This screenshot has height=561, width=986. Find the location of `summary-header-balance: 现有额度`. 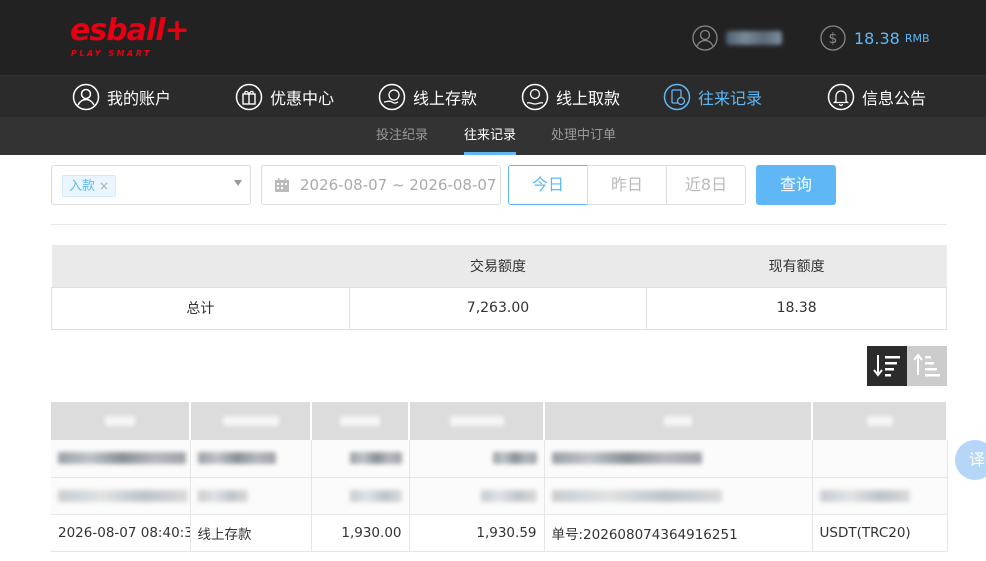

summary-header-balance: 现有额度 is located at coordinates (796, 266).